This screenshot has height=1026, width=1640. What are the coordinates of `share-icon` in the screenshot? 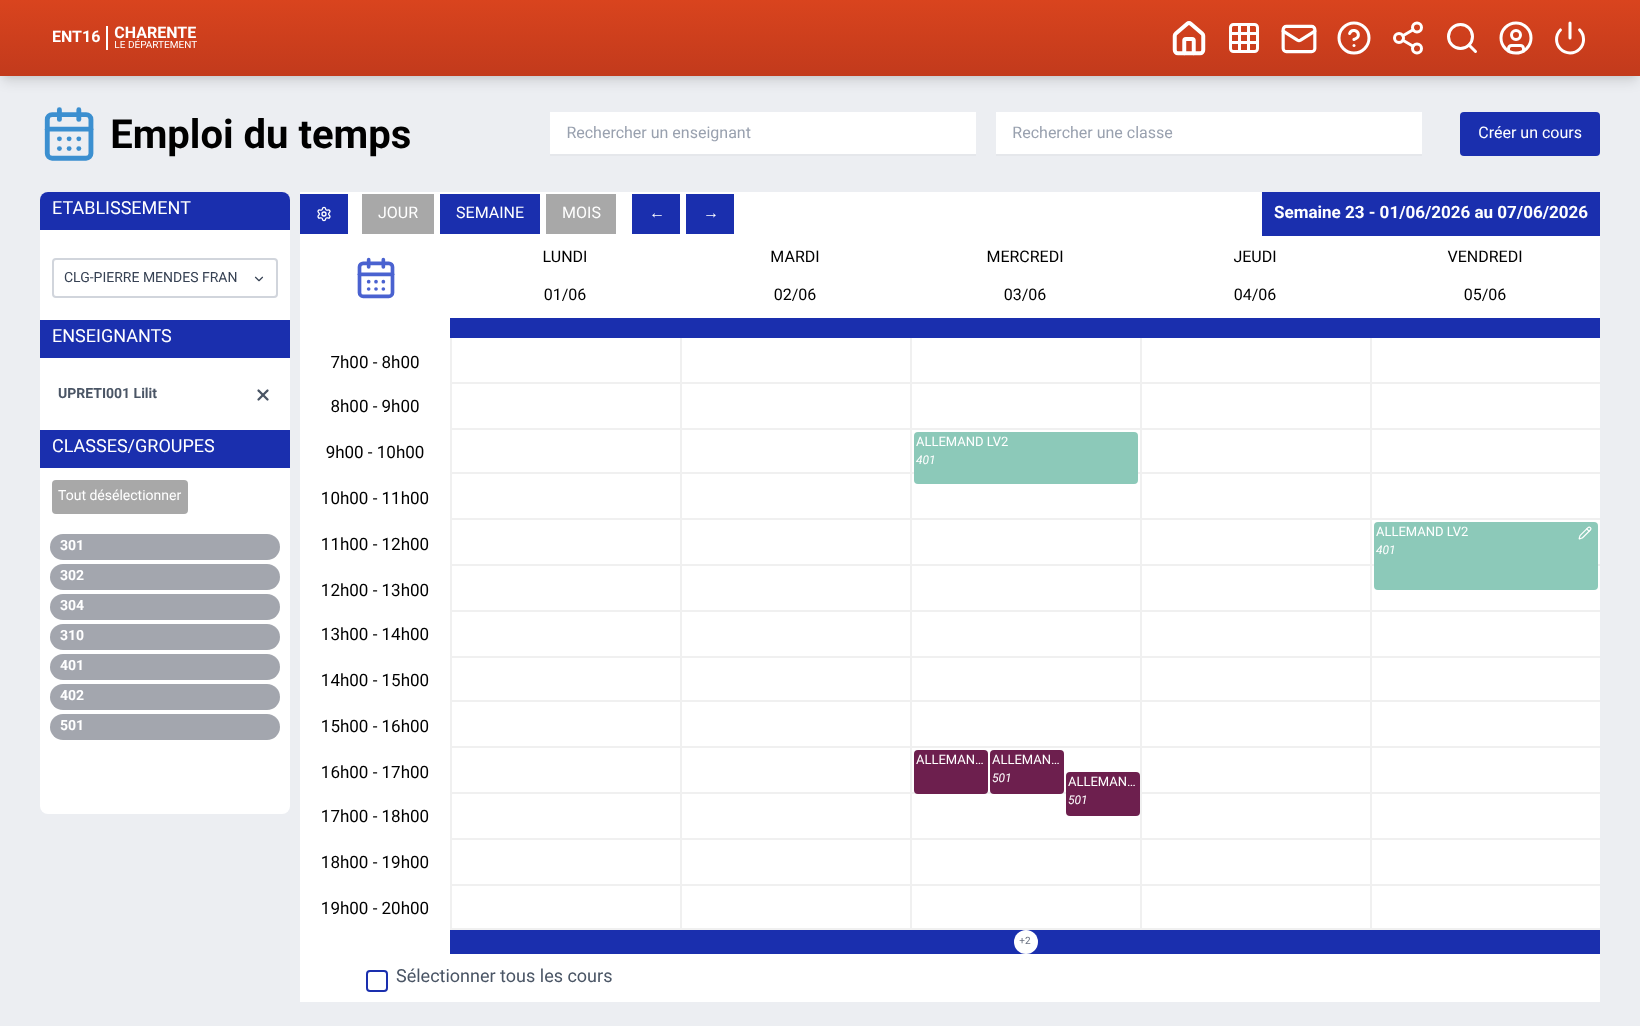 It's located at (1408, 38).